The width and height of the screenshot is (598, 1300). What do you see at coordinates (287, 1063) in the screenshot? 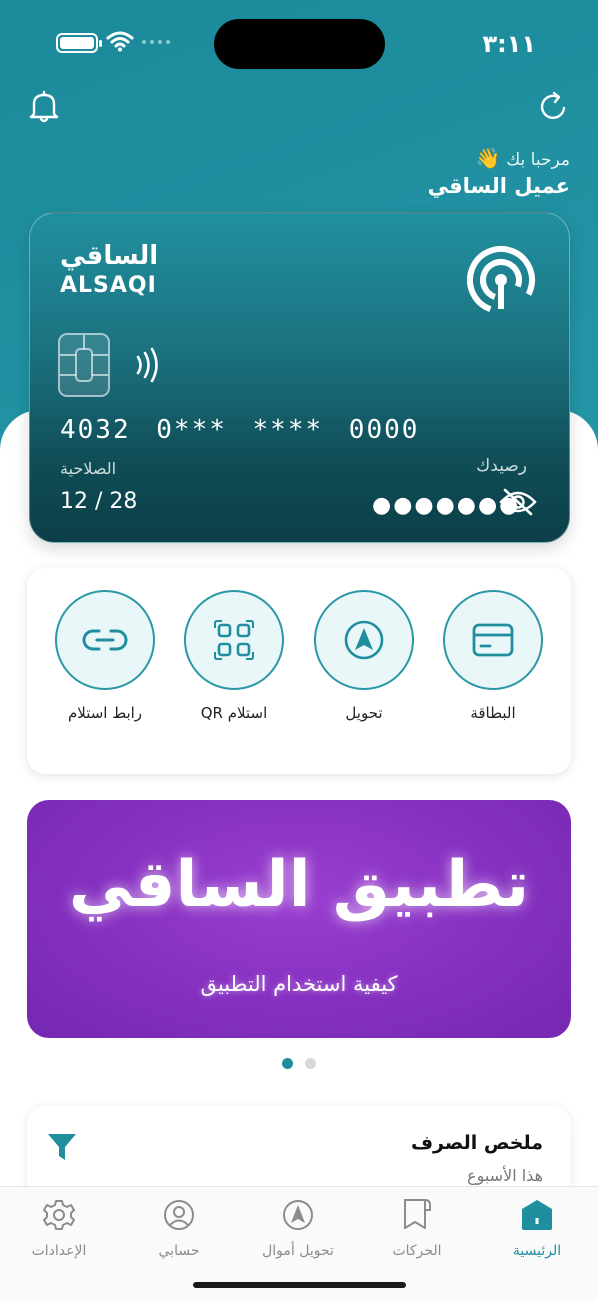
I see `pager-dot-active` at bounding box center [287, 1063].